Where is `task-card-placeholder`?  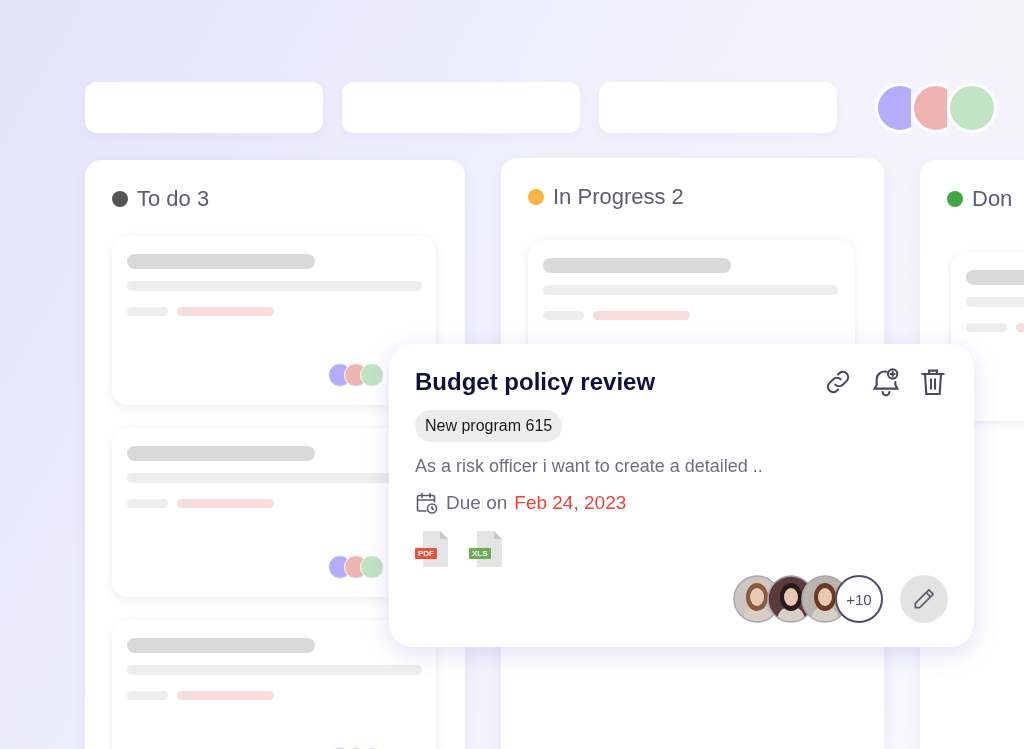 task-card-placeholder is located at coordinates (274, 684).